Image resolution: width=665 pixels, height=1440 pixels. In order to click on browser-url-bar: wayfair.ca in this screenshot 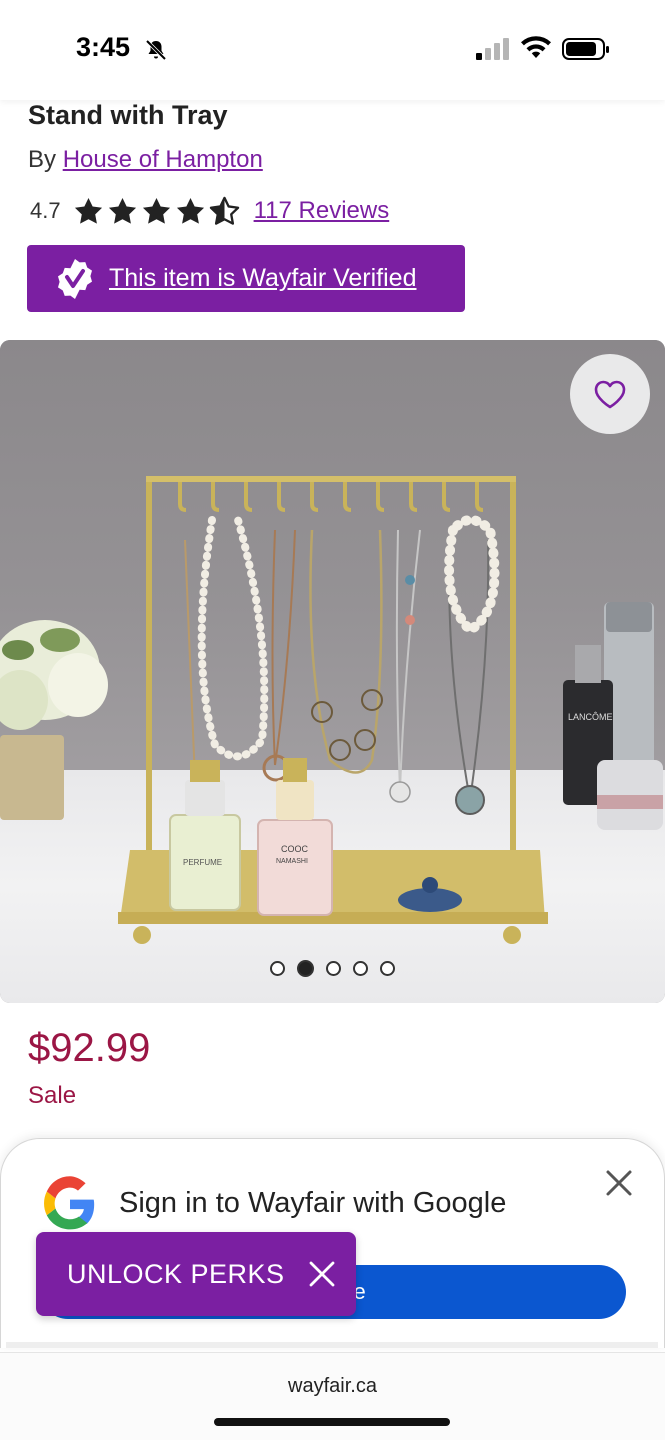, I will do `click(332, 1396)`.